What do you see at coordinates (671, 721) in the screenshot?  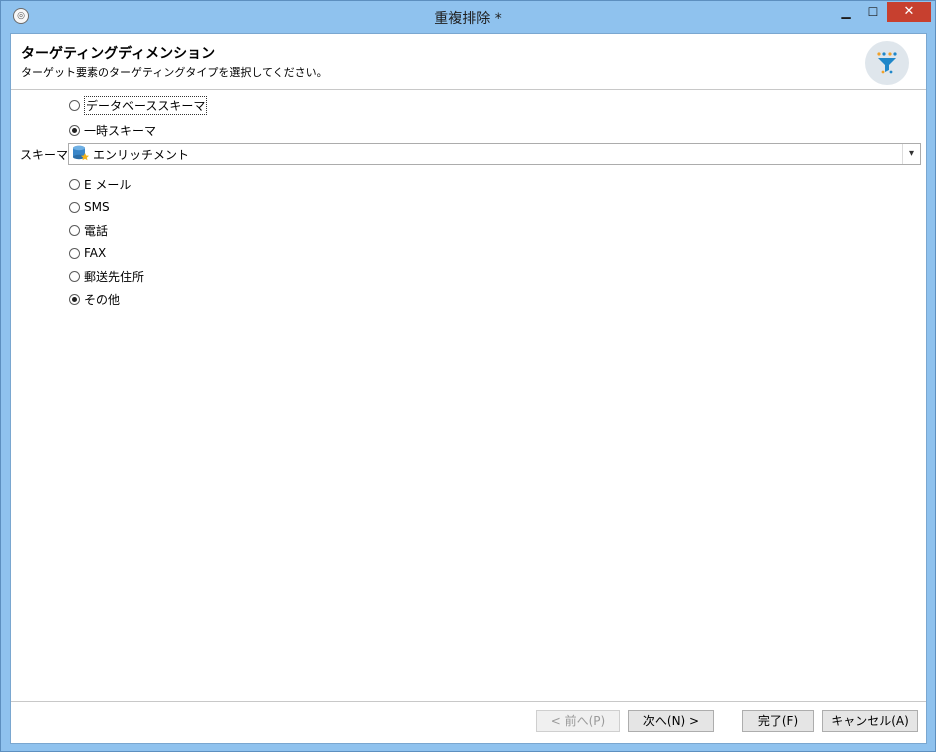 I see `next-button: 次へ(N) >` at bounding box center [671, 721].